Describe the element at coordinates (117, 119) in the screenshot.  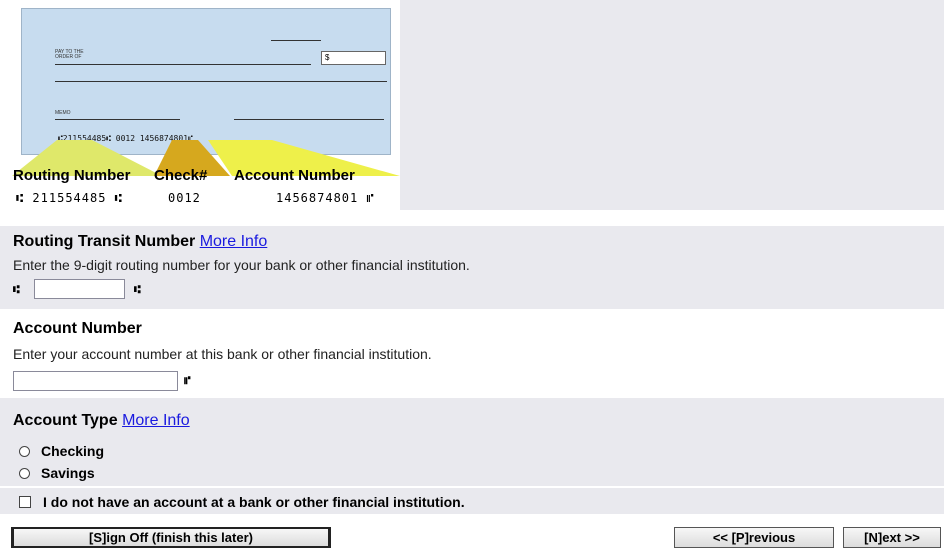
I see `memo-line` at that location.